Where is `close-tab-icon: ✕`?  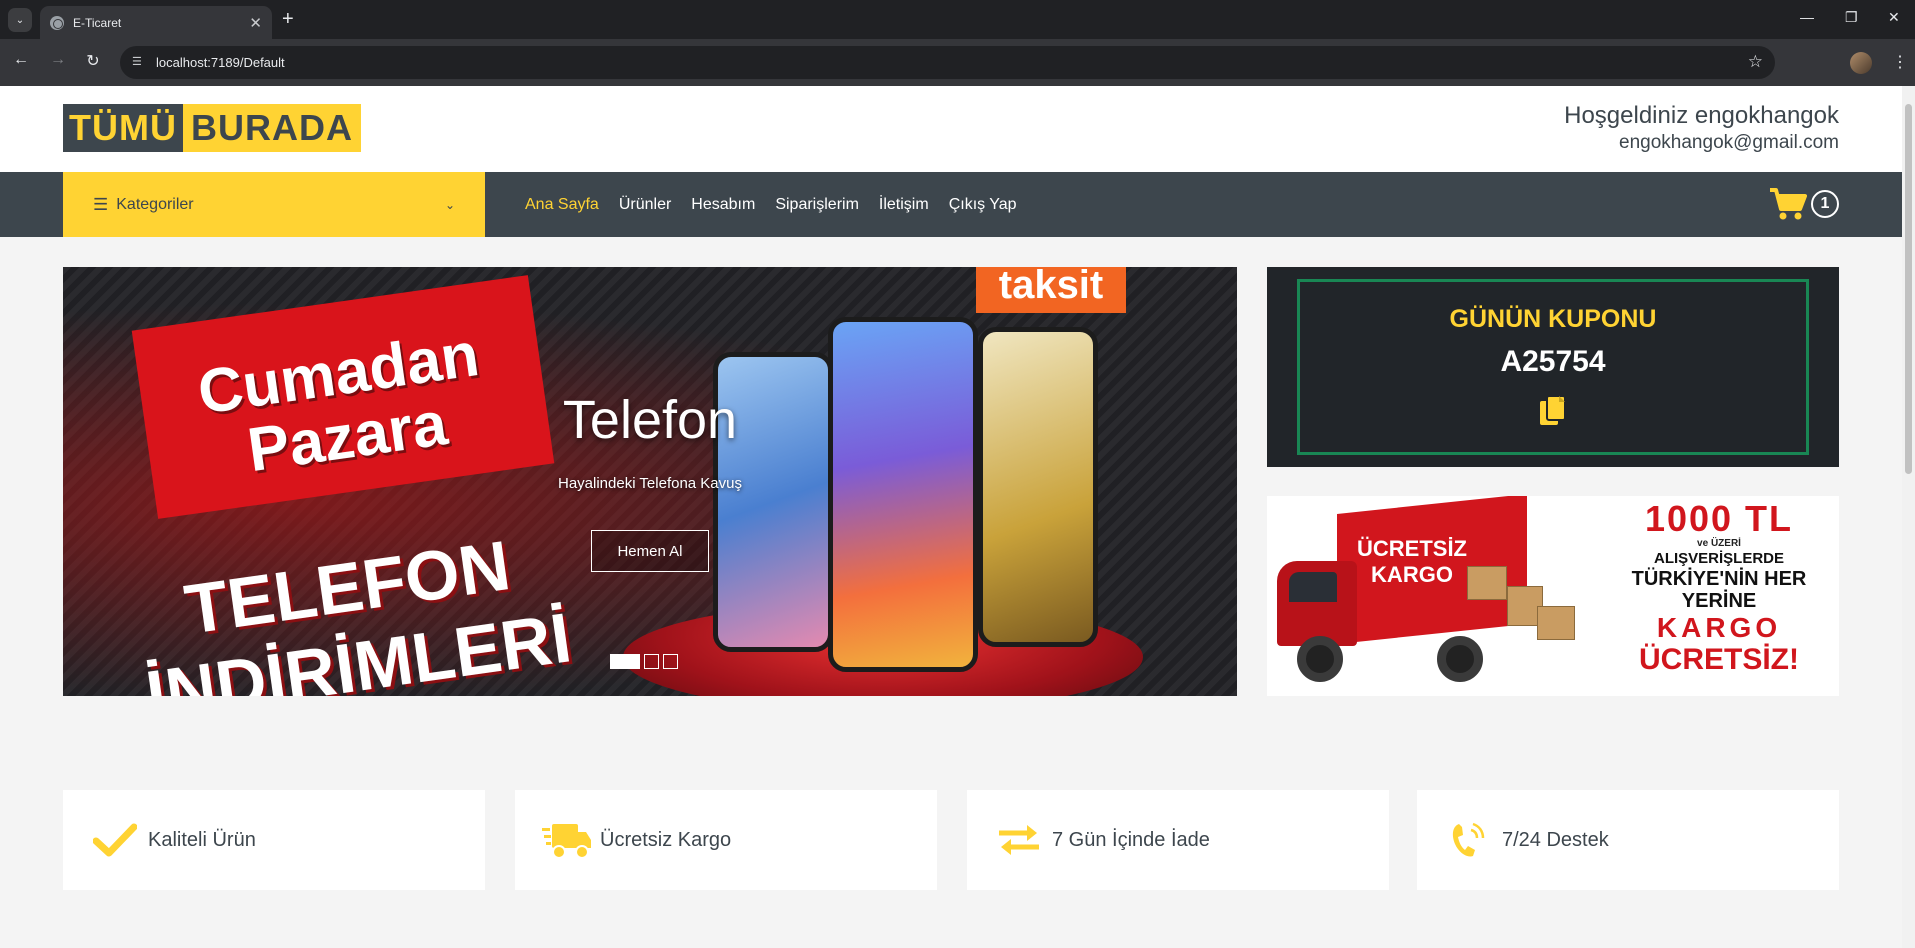
close-tab-icon: ✕ is located at coordinates (255, 23).